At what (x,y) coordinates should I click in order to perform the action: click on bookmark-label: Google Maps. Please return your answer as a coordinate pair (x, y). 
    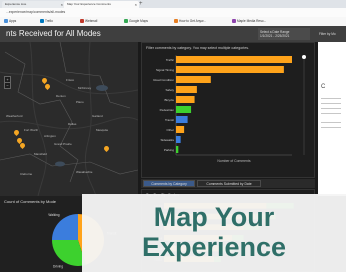
    Looking at the image, I should click on (138, 21).